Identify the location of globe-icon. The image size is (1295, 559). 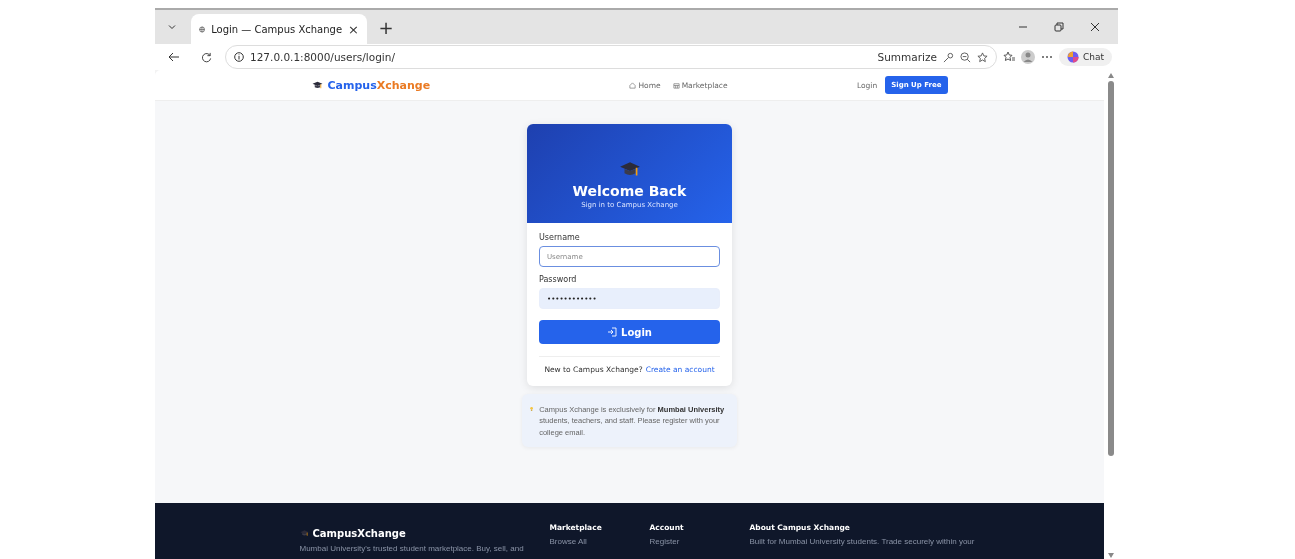
(202, 29).